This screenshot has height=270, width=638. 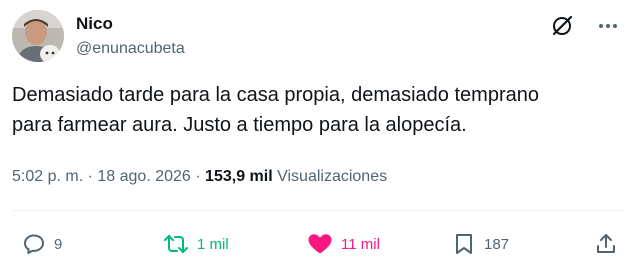 I want to click on tweet-date: 18 ago. 2026, so click(x=144, y=176).